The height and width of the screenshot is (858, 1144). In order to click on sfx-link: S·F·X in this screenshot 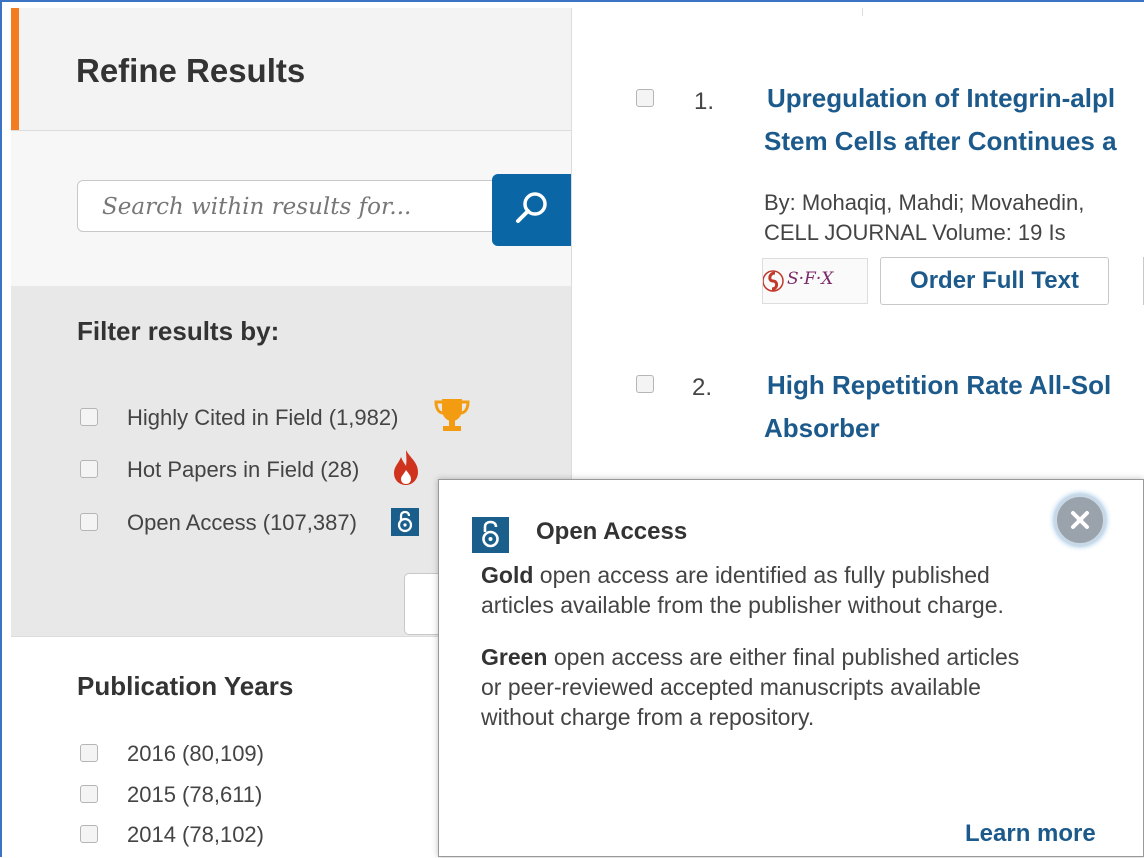, I will do `click(815, 281)`.